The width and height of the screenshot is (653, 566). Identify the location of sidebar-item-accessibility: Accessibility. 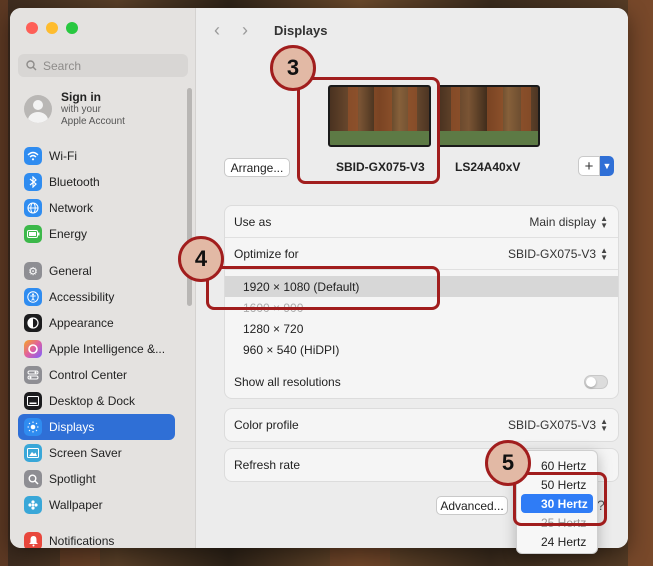
(96, 297).